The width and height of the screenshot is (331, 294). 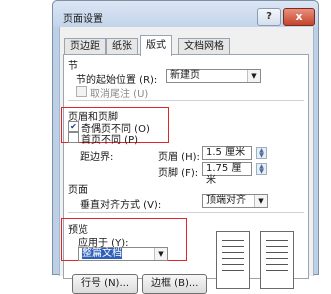 I want to click on footer-distance-spinner: ▲ ▼, so click(x=261, y=169).